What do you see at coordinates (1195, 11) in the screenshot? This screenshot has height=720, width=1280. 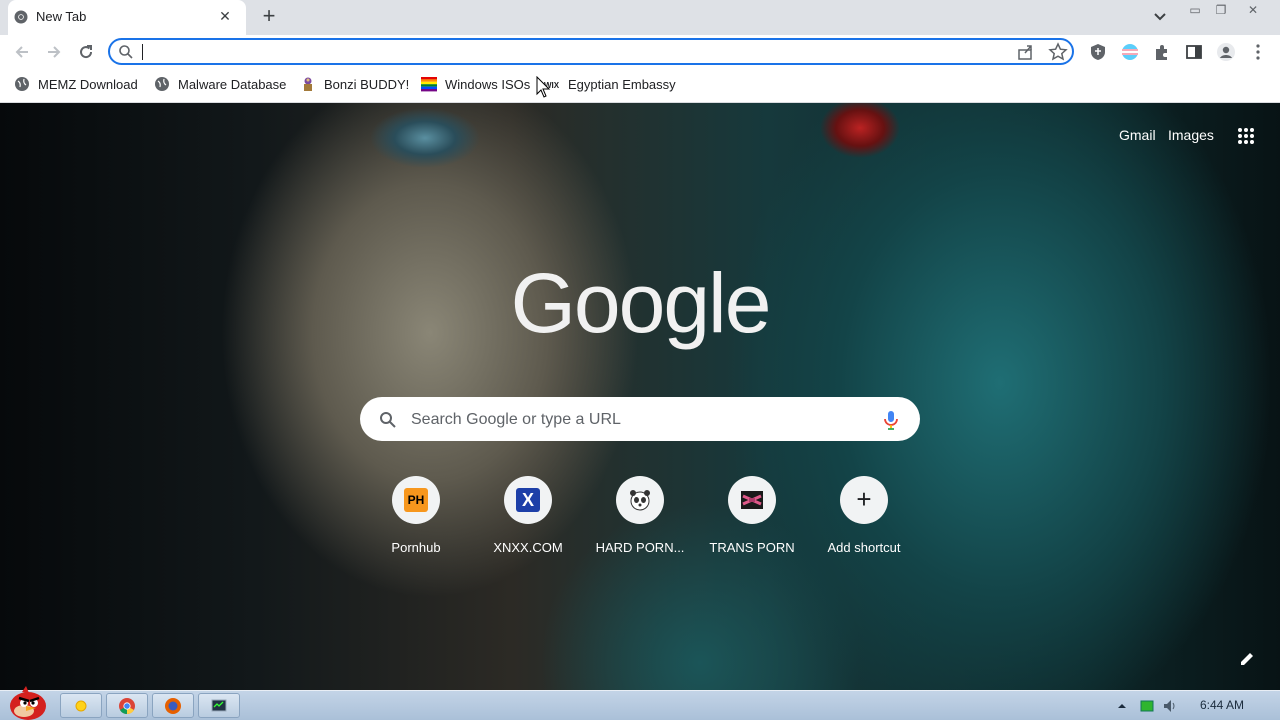 I see `minimize-button: ▭` at bounding box center [1195, 11].